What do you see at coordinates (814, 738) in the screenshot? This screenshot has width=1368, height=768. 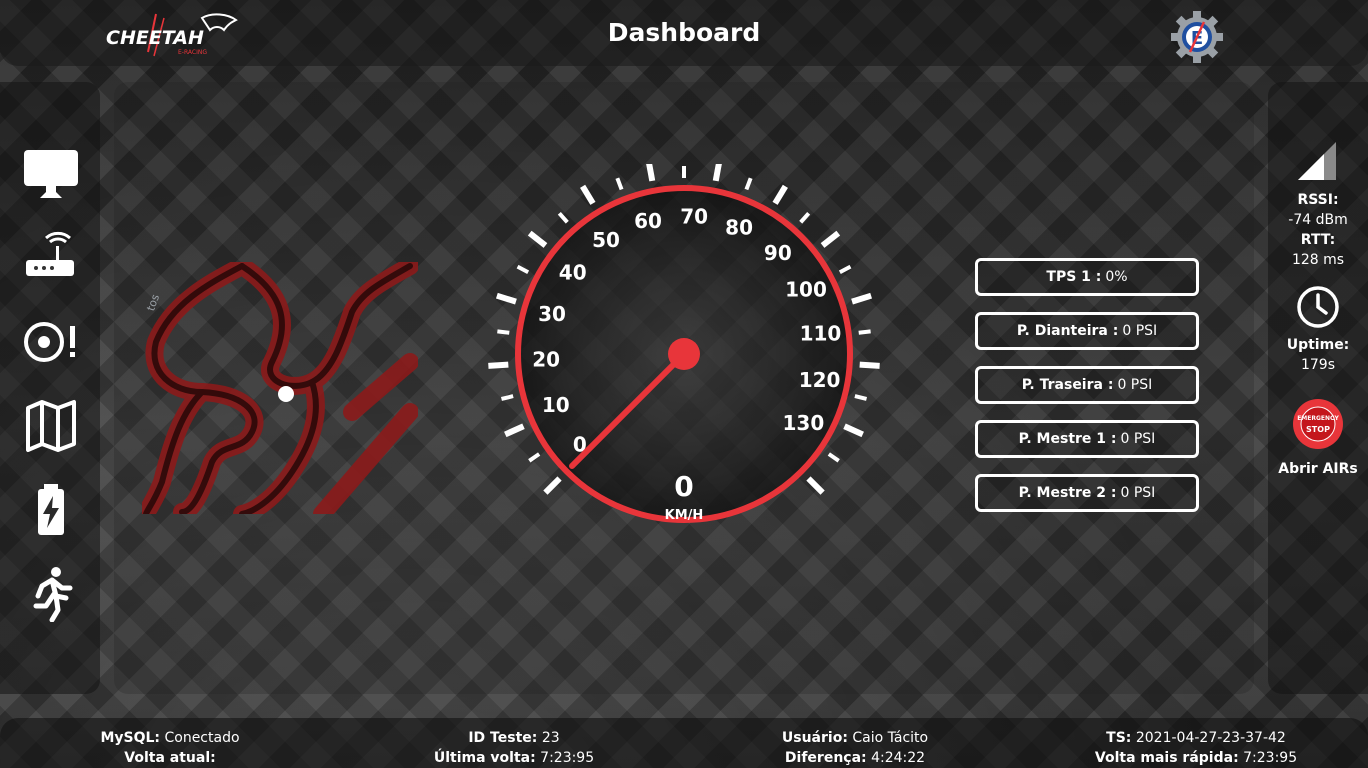 I see `user-label: Usuário:` at bounding box center [814, 738].